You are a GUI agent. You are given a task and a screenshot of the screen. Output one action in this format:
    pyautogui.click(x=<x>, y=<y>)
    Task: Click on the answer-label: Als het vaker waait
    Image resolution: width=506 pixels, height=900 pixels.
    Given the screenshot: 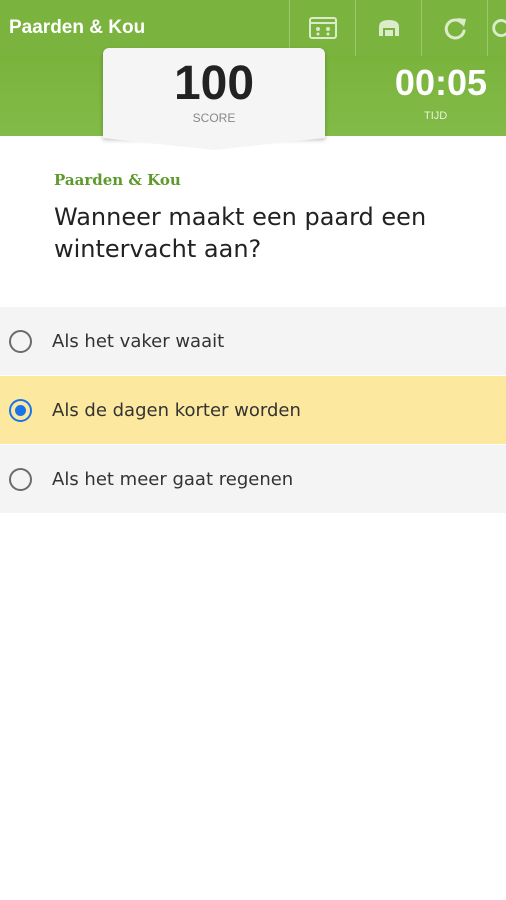 What is the action you would take?
    pyautogui.click(x=138, y=341)
    